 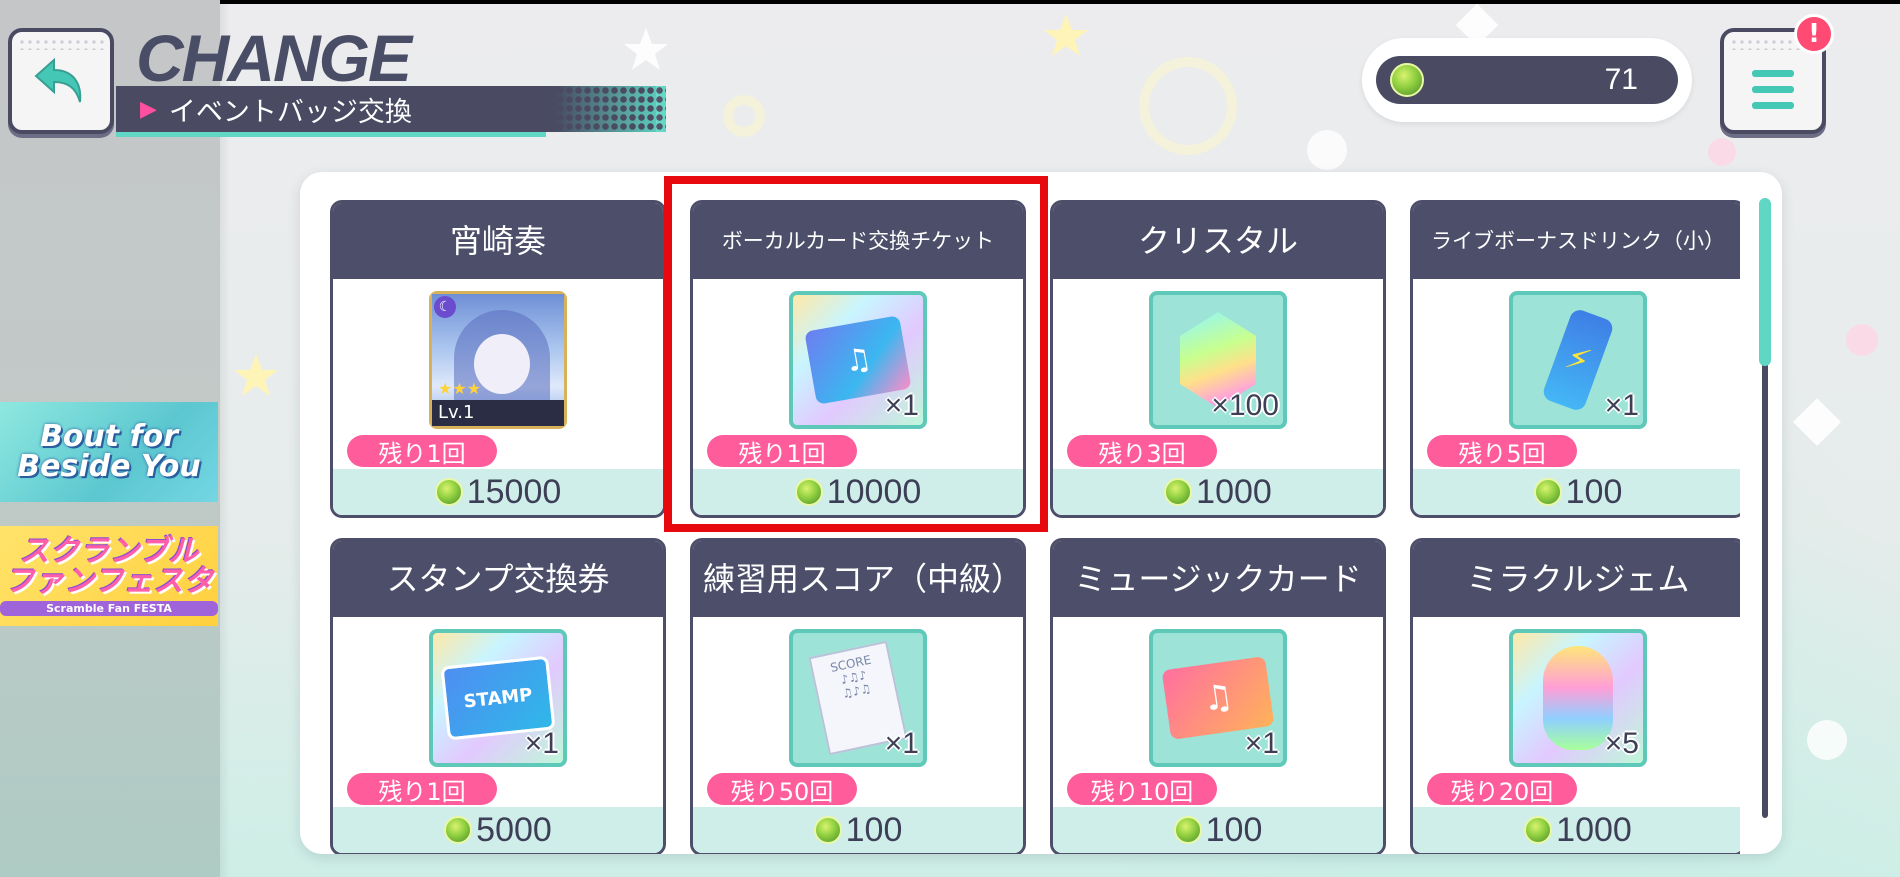 I want to click on page-title: CHANGE, so click(x=274, y=58).